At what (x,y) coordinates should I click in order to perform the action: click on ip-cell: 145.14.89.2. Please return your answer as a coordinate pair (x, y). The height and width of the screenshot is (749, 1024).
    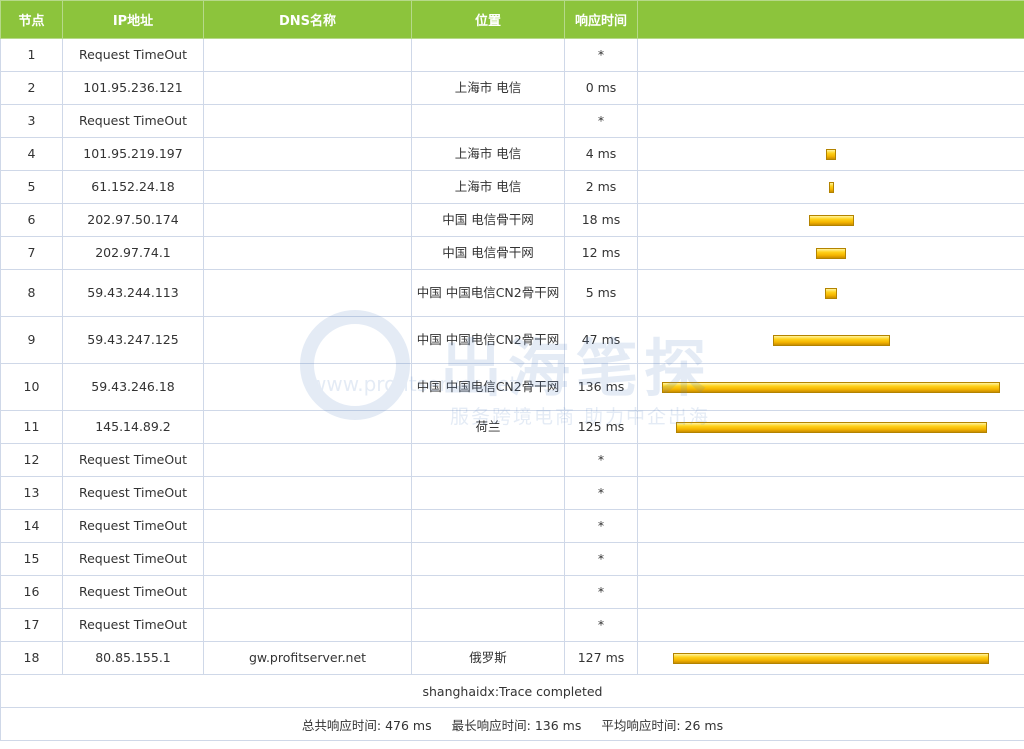
    Looking at the image, I should click on (133, 427).